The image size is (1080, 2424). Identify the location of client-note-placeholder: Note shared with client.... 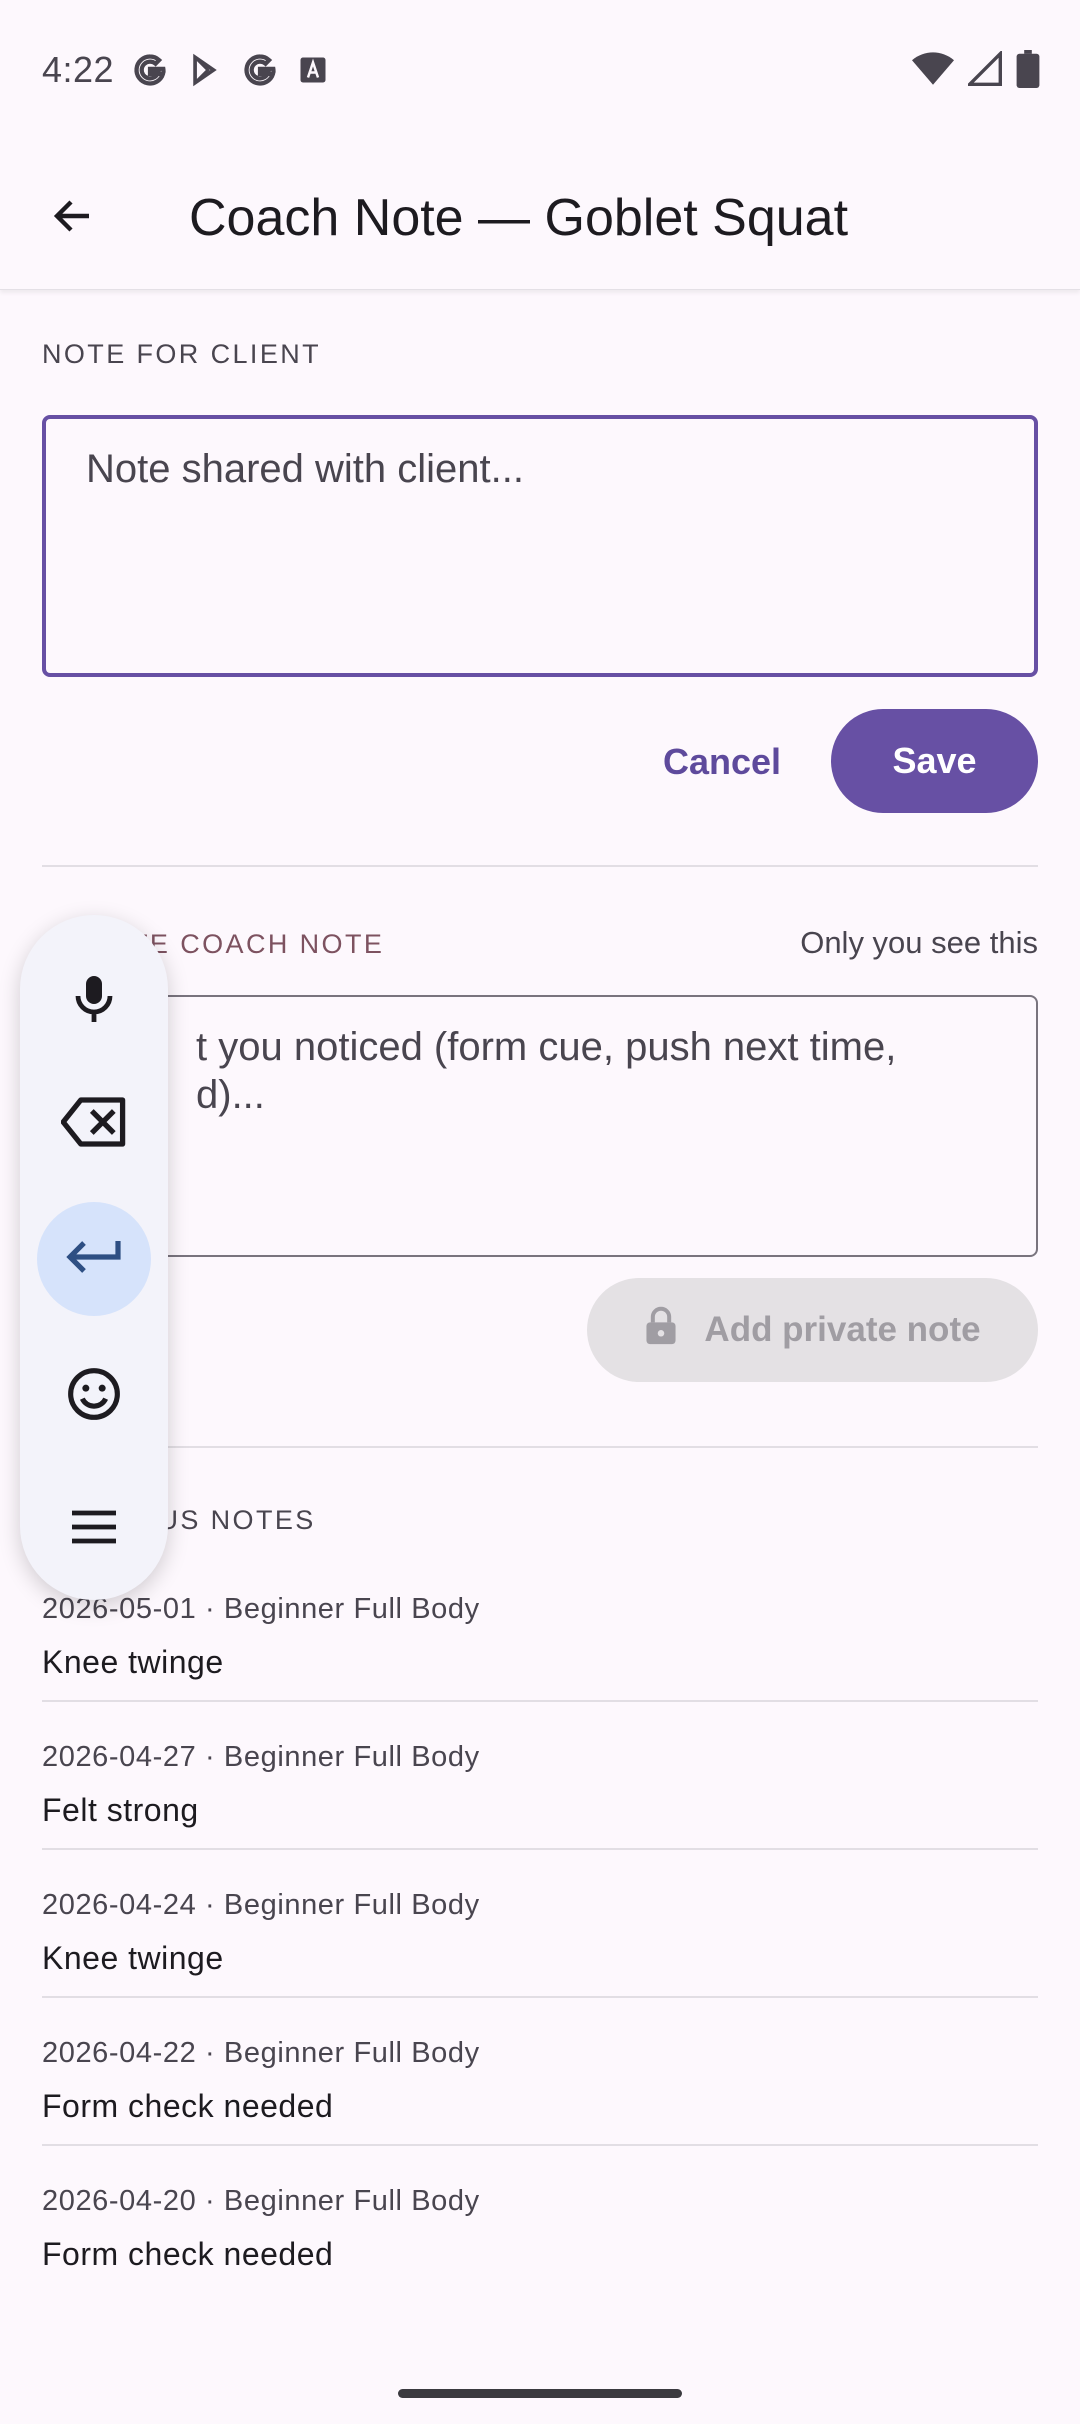
(305, 469).